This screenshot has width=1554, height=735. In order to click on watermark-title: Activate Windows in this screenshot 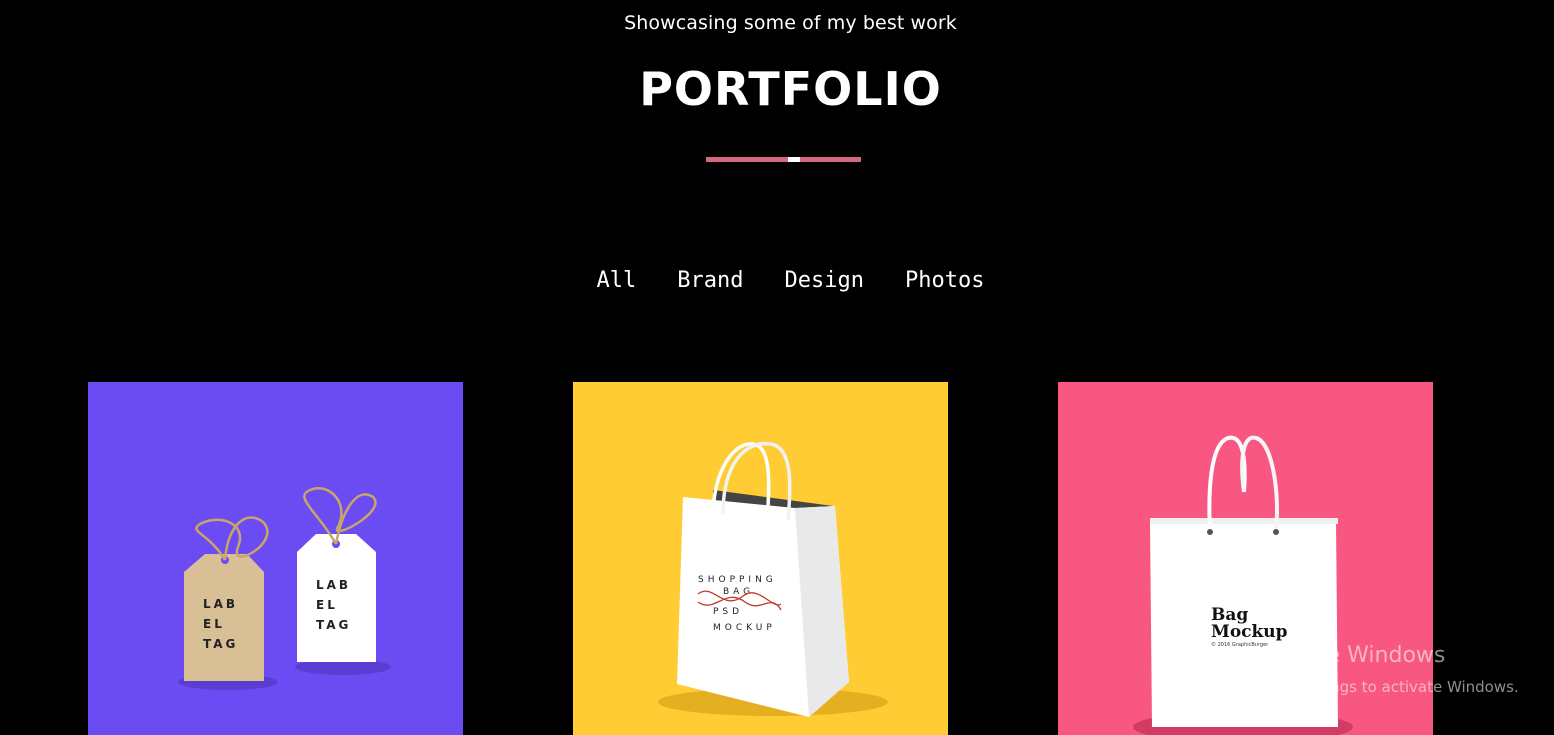, I will do `click(1348, 655)`.